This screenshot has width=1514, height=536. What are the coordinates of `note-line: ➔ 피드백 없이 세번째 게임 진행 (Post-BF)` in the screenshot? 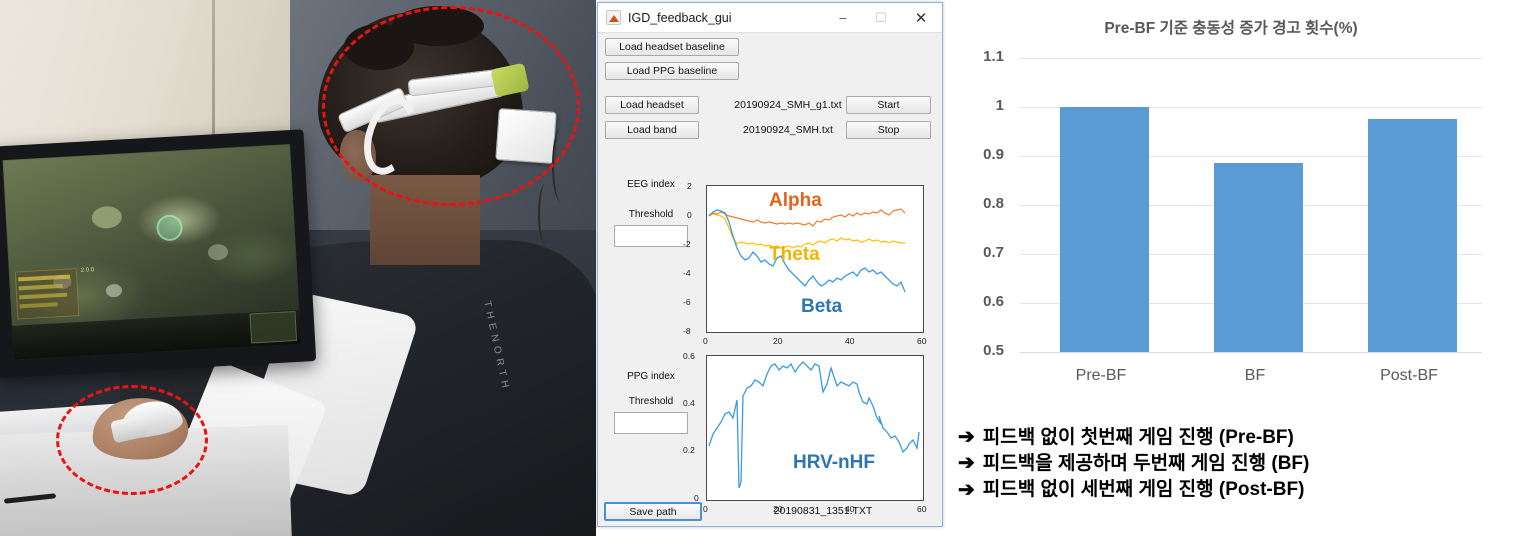 It's located at (1236, 490).